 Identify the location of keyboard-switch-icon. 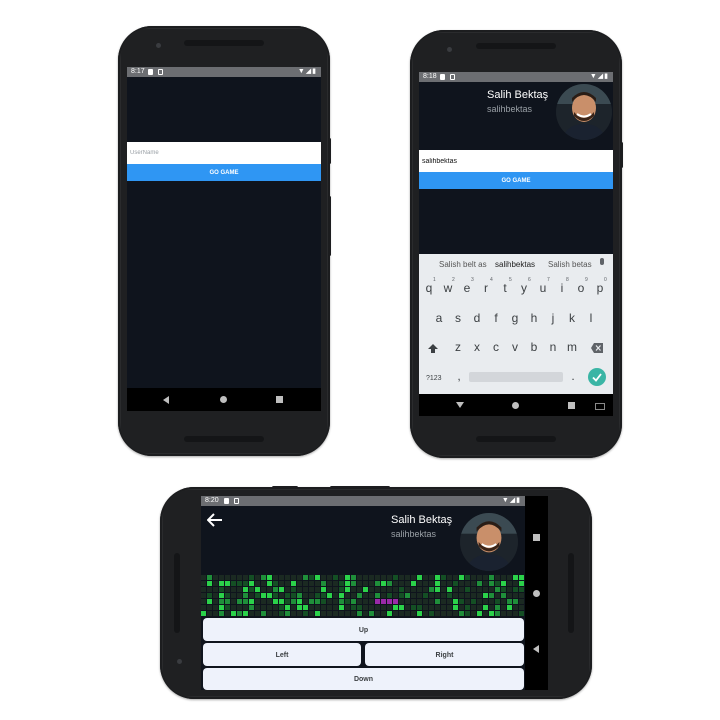
(600, 406).